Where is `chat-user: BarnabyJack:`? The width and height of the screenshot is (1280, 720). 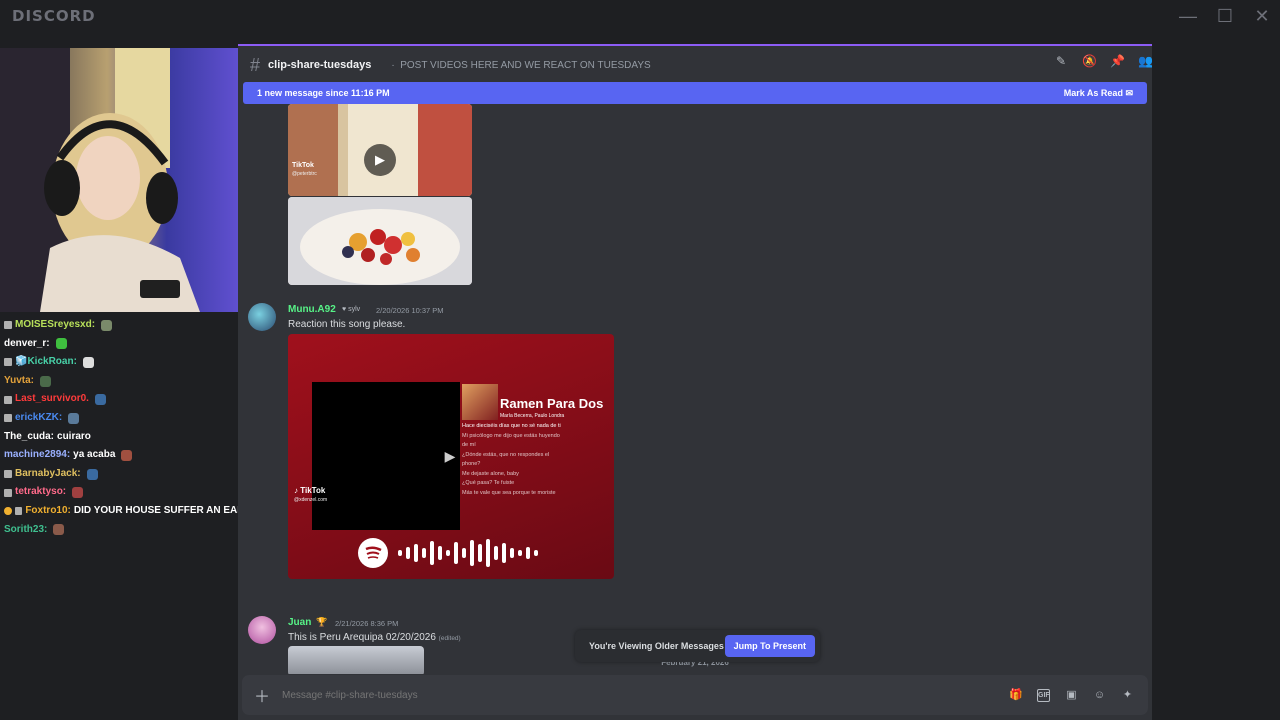 chat-user: BarnabyJack: is located at coordinates (48, 473).